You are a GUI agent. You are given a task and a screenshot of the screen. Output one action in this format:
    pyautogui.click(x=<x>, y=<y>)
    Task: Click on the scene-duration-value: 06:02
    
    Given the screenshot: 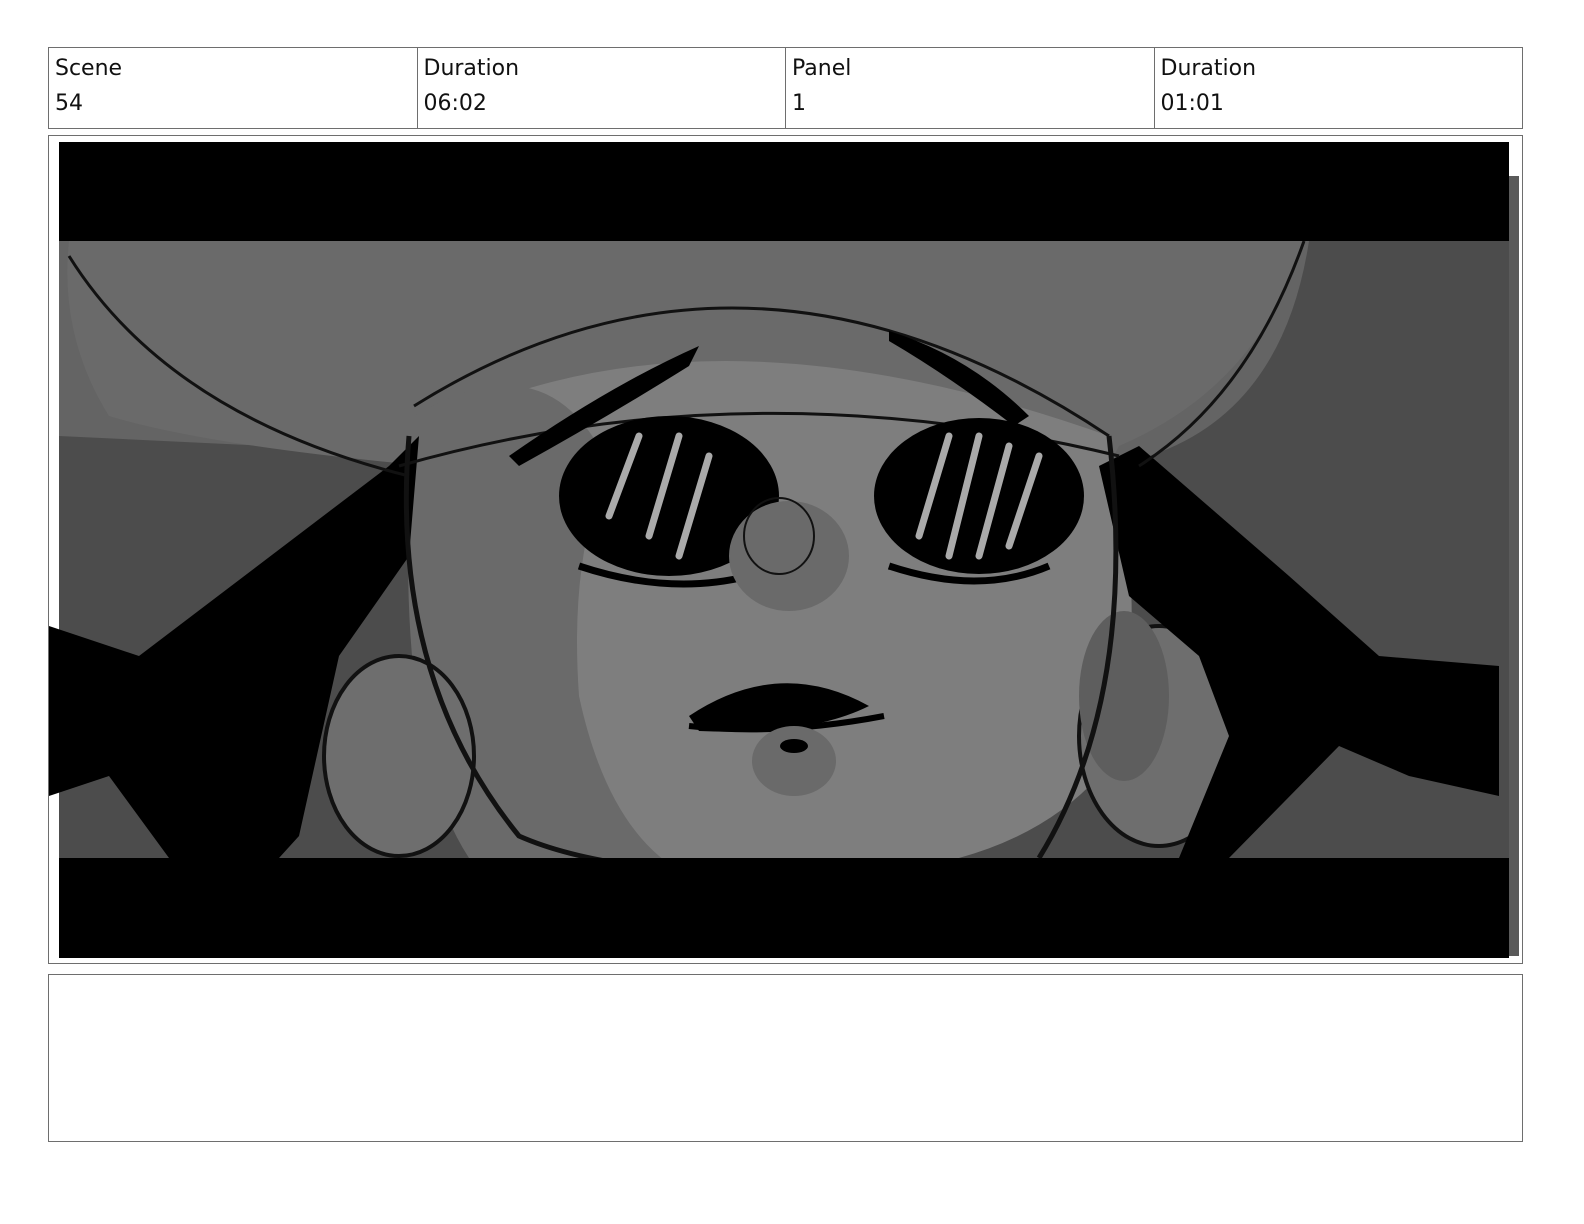 What is the action you would take?
    pyautogui.click(x=455, y=103)
    